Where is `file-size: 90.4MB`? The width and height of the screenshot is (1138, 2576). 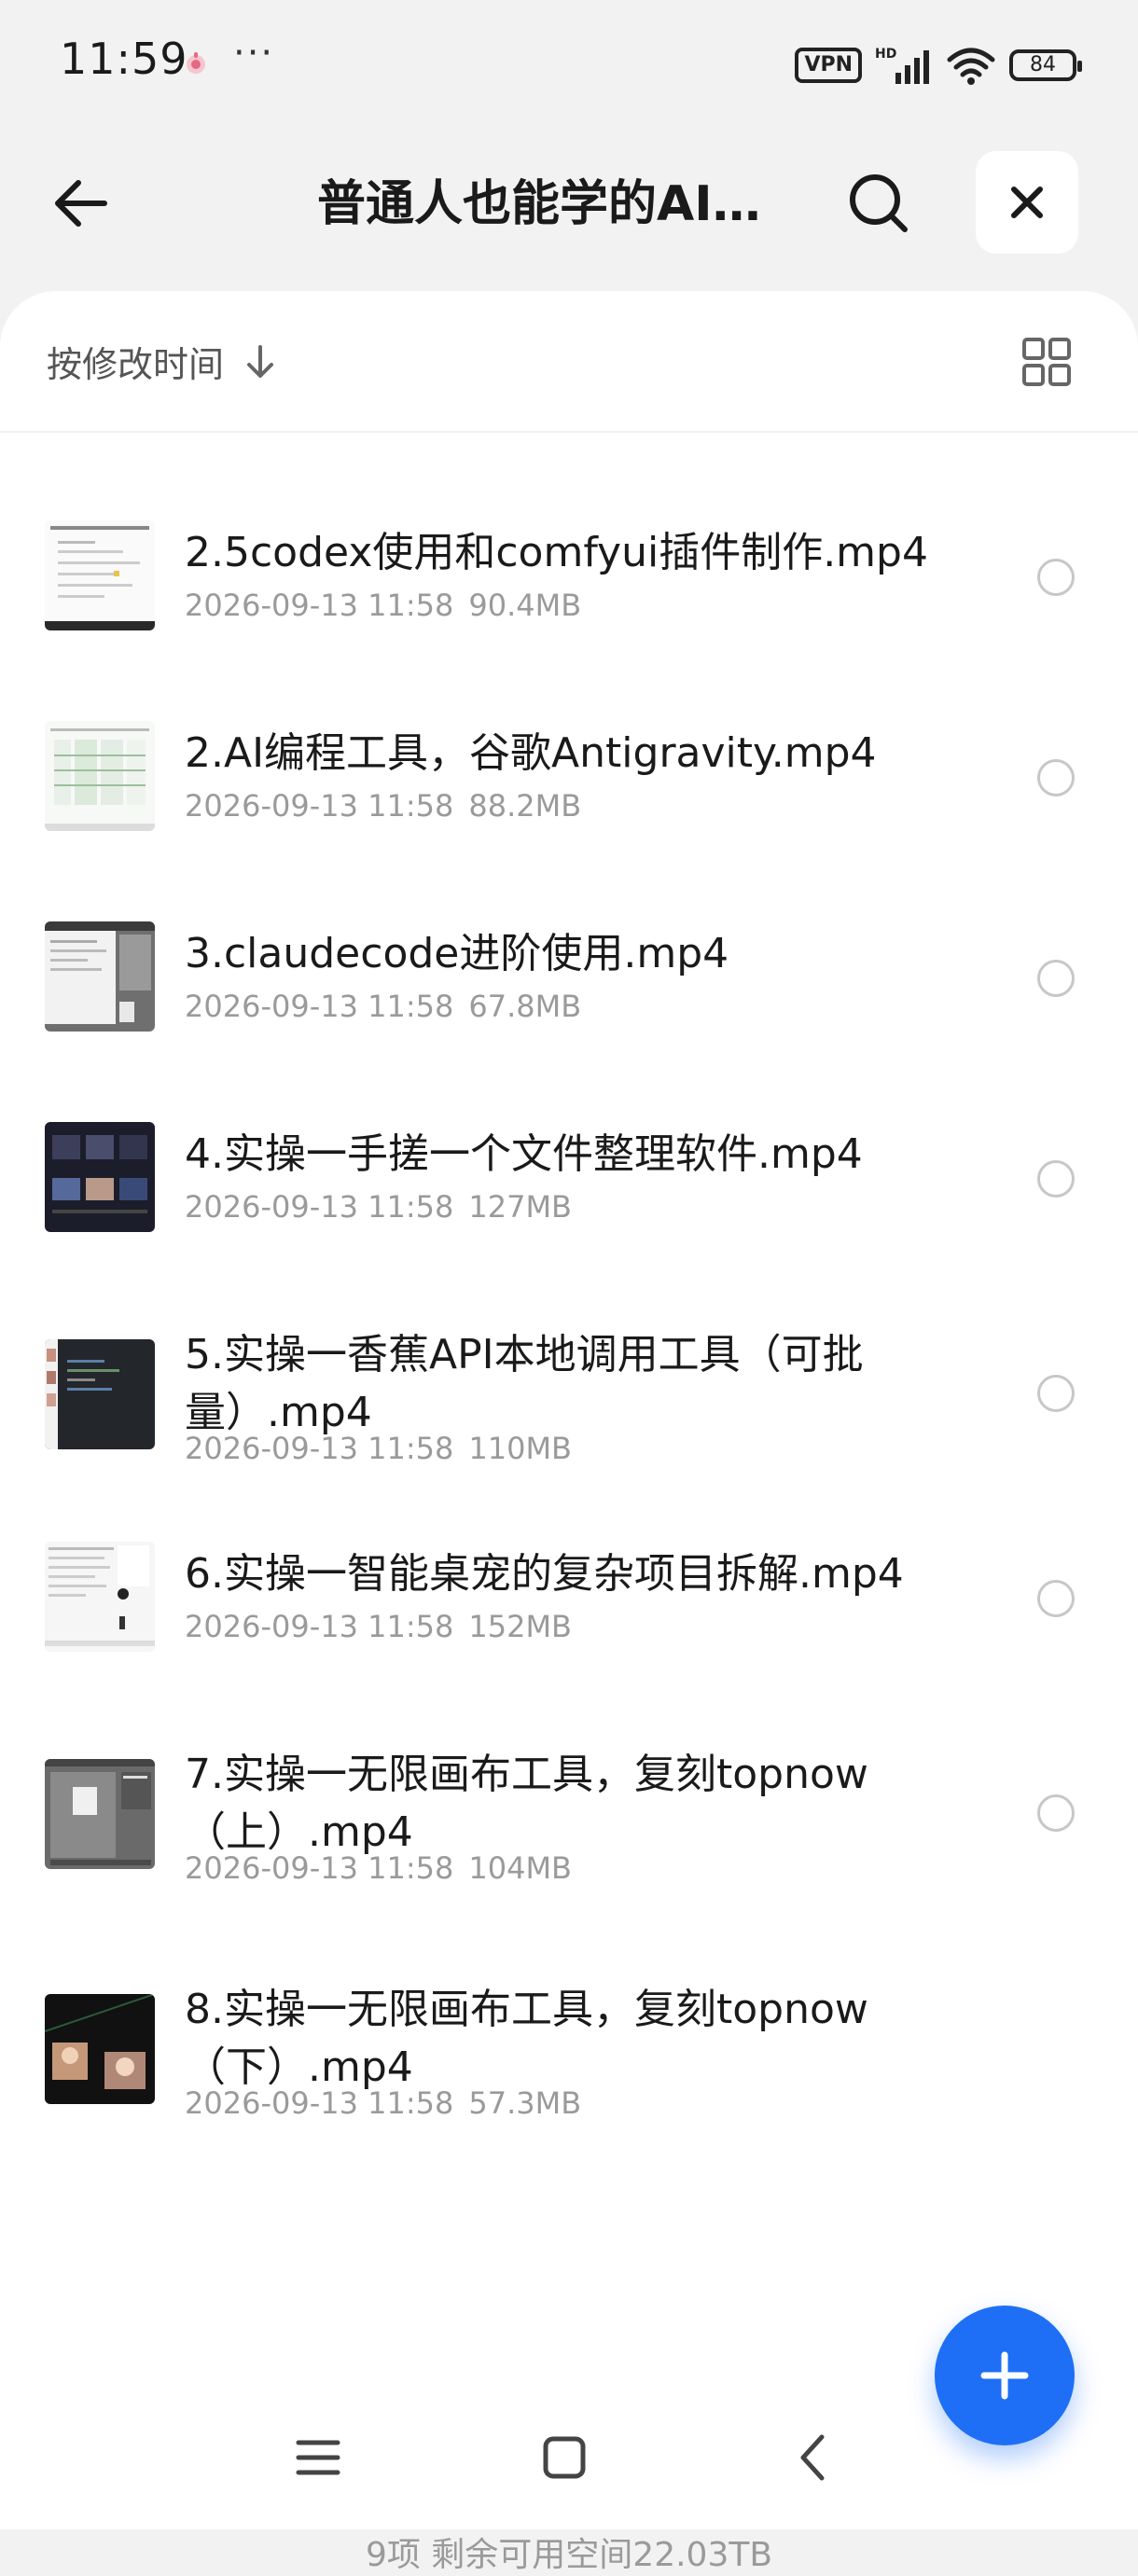 file-size: 90.4MB is located at coordinates (525, 605).